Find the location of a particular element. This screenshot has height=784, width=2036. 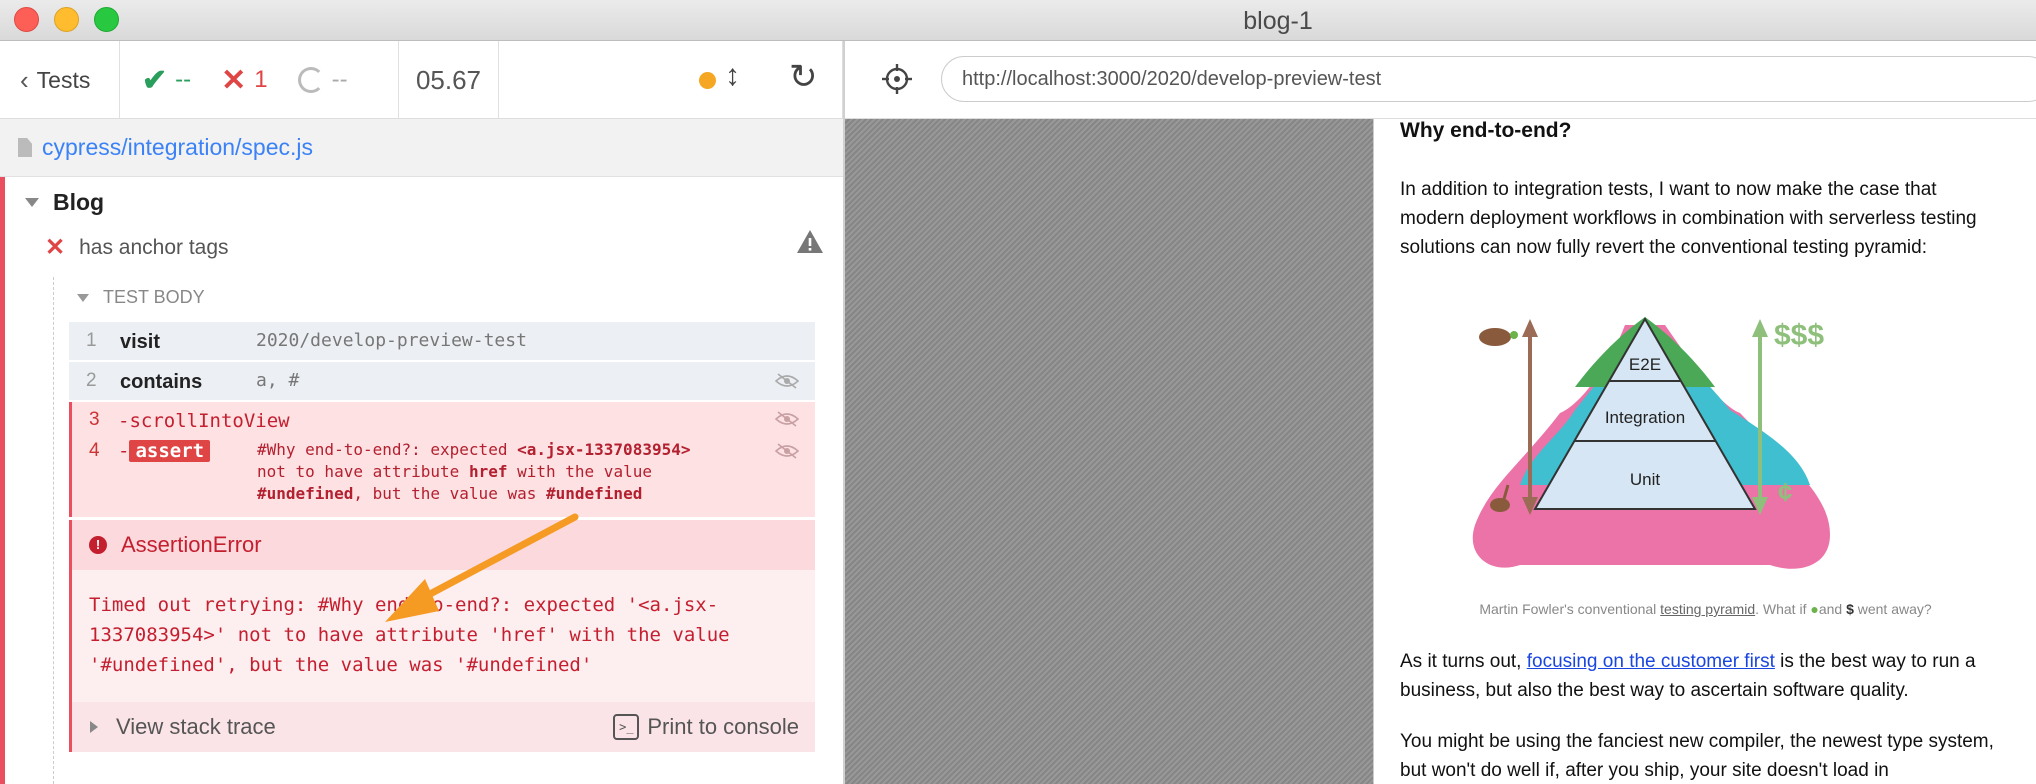

command-name: - assert is located at coordinates (164, 451).